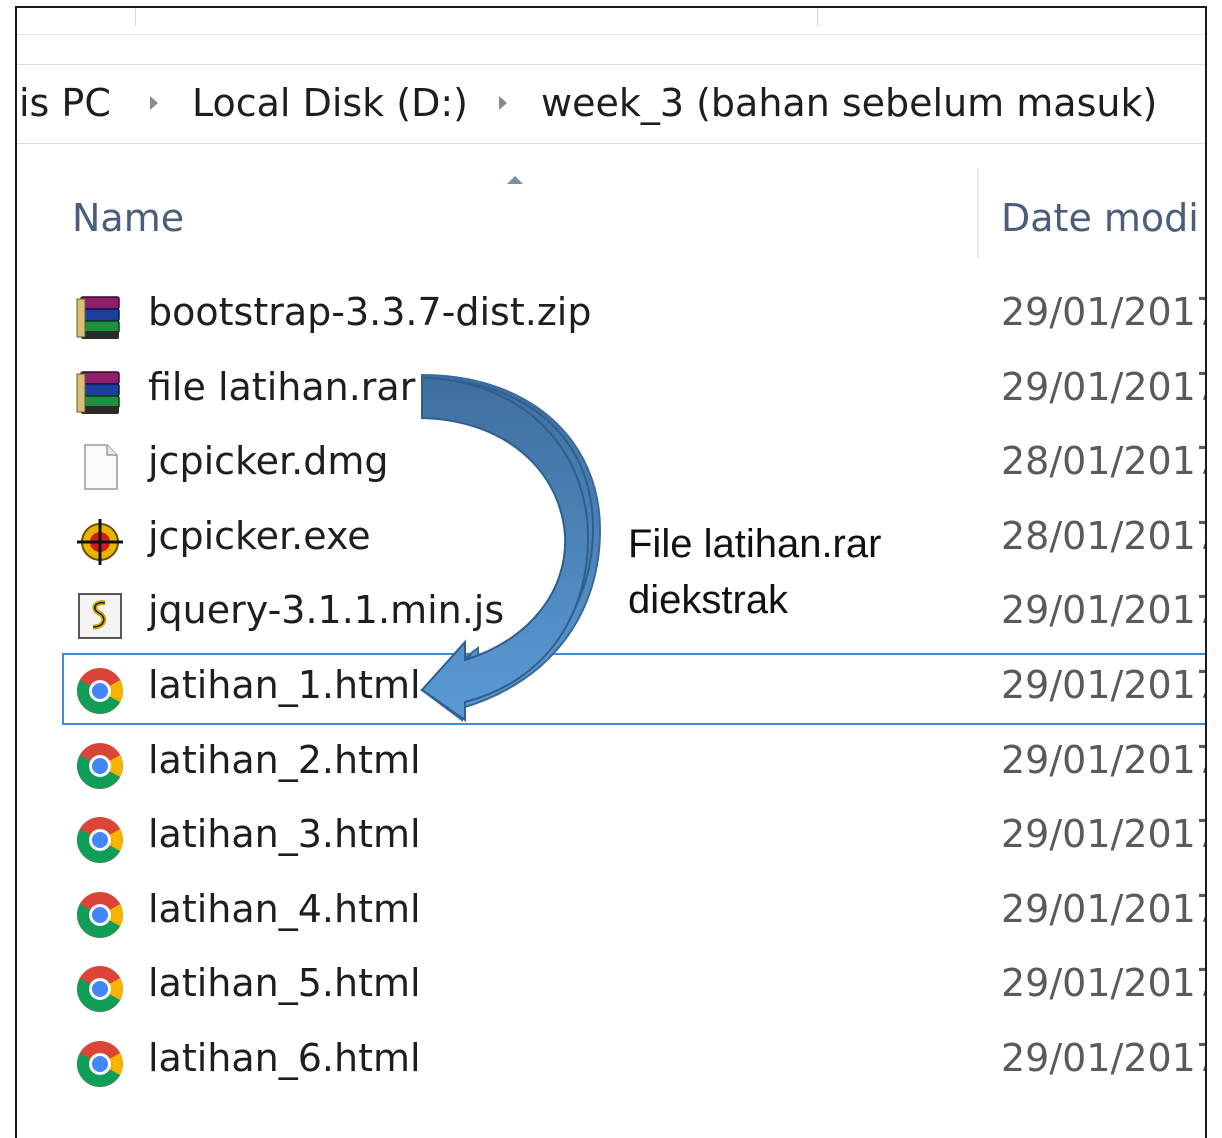 Image resolution: width=1222 pixels, height=1138 pixels. Describe the element at coordinates (128, 218) in the screenshot. I see `column-header-name: Name` at that location.